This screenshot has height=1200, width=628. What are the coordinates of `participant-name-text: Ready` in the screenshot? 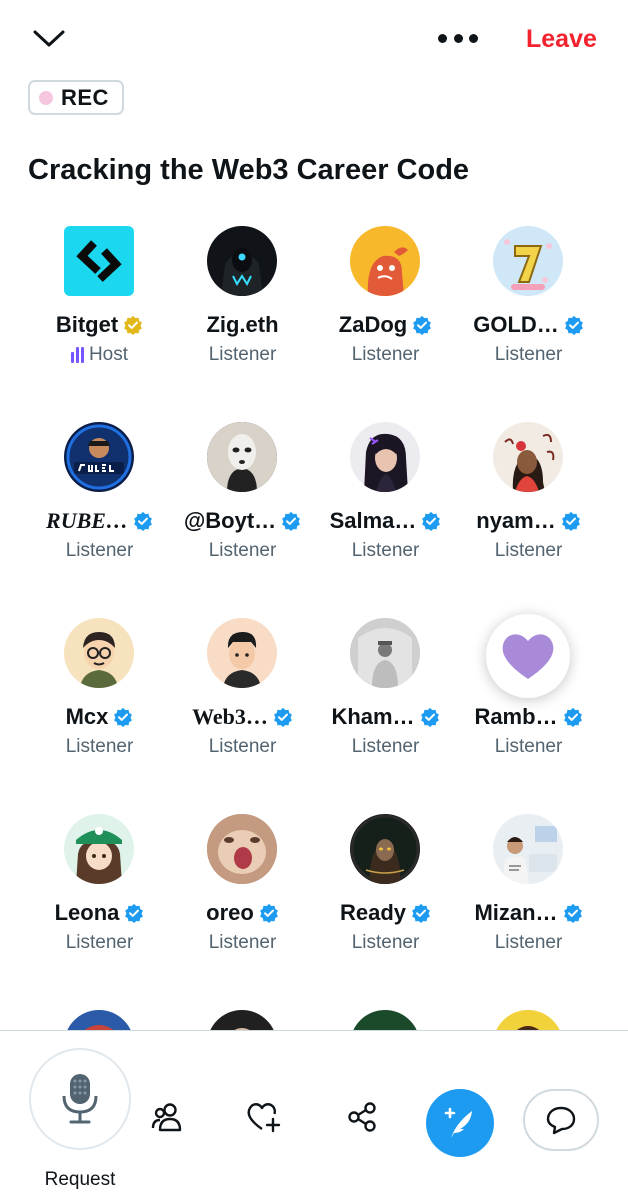 It's located at (373, 912).